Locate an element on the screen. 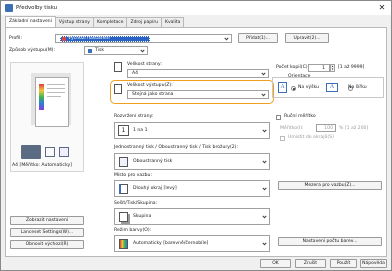  ok-button: OK is located at coordinates (275, 263).